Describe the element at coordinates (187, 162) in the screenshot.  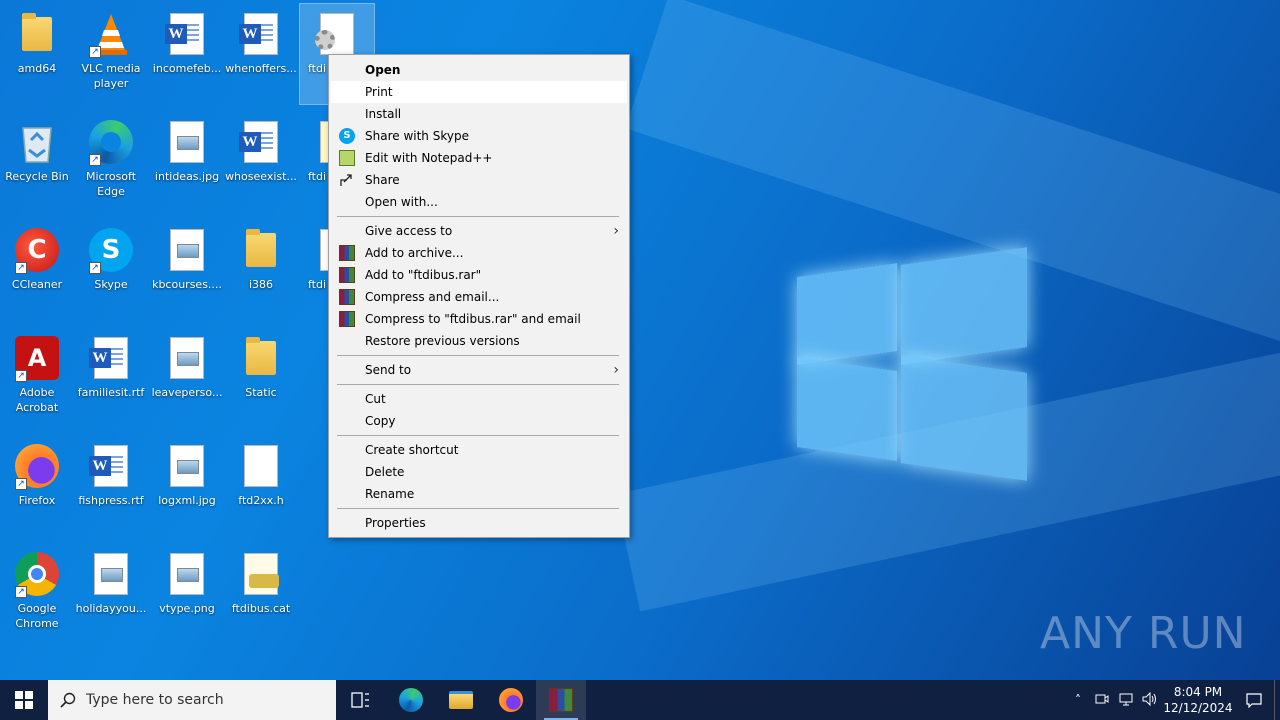
I see `desktop-icon-intideas: intideas.jpg` at that location.